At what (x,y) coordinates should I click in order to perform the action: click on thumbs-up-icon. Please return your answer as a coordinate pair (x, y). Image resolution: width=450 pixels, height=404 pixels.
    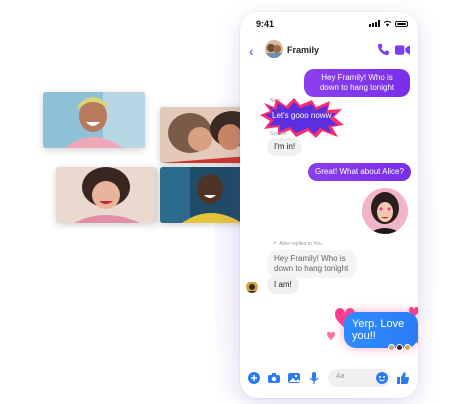
    Looking at the image, I should click on (403, 378).